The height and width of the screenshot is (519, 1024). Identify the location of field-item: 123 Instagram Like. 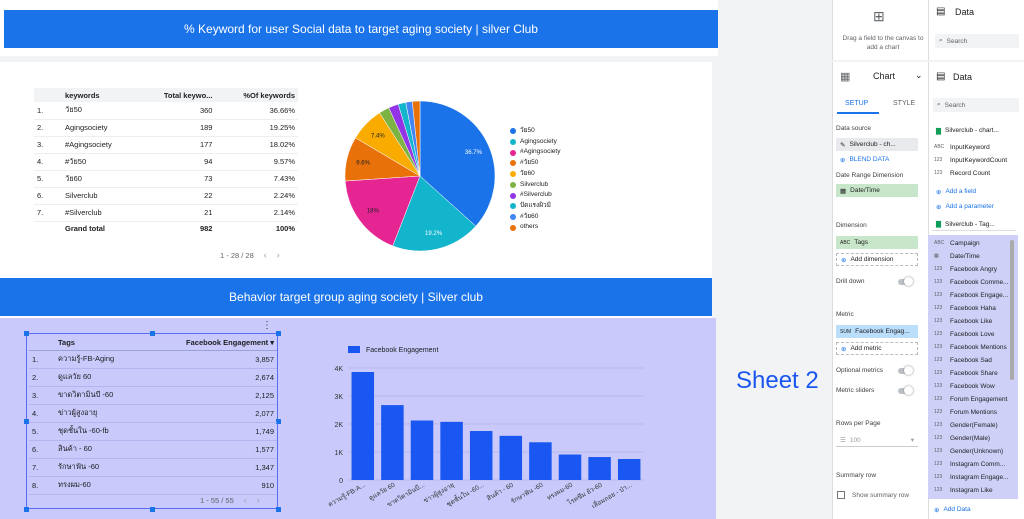
(963, 490).